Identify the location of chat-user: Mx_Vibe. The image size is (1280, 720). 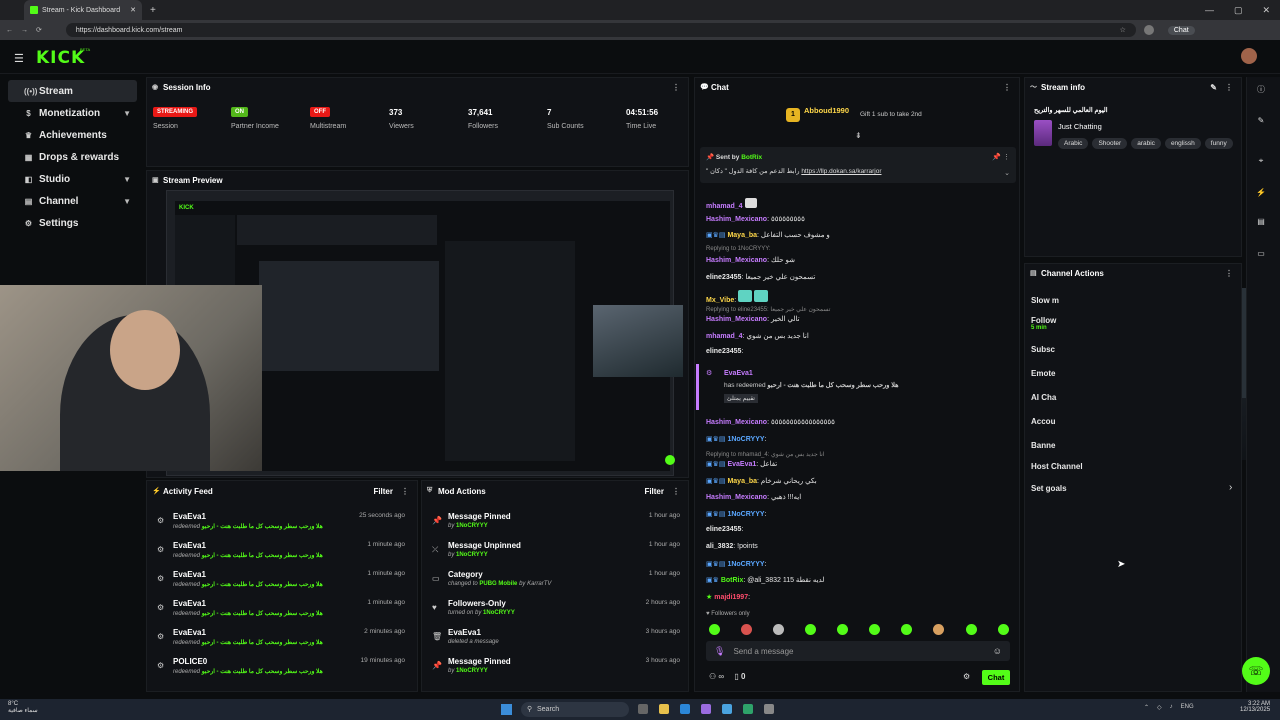
(720, 300).